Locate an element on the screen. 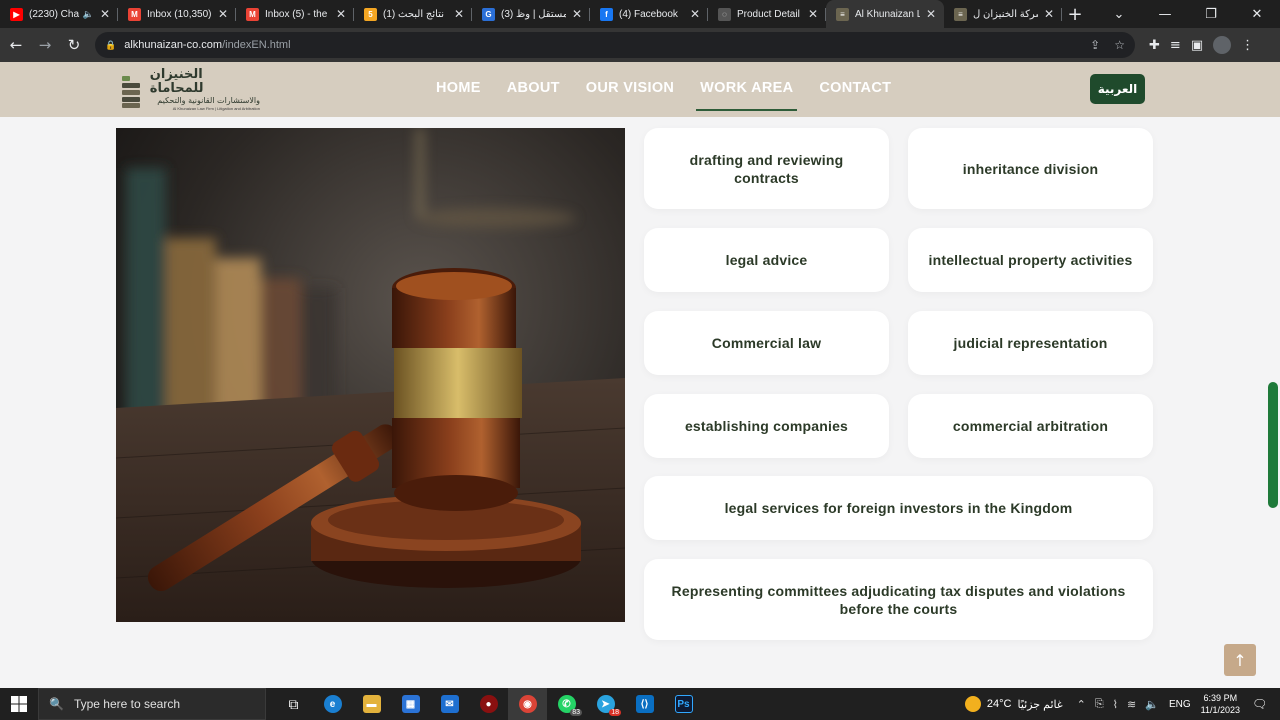 The height and width of the screenshot is (720, 1280). browser-tab: ≡ شركة الخنيزان ل ✕ is located at coordinates (1003, 14).